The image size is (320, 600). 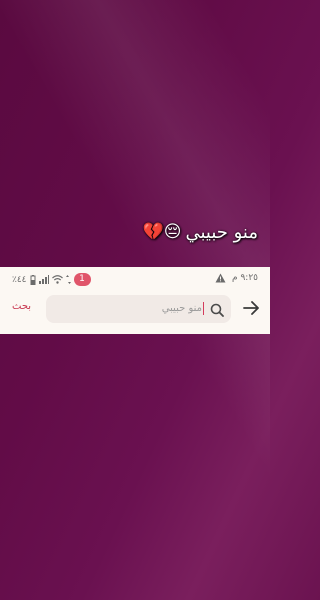 I want to click on phone-screenshot-panel: ٪٤٤ 1 ٩:٢٥ م بحث منو حبيبي, so click(x=135, y=300).